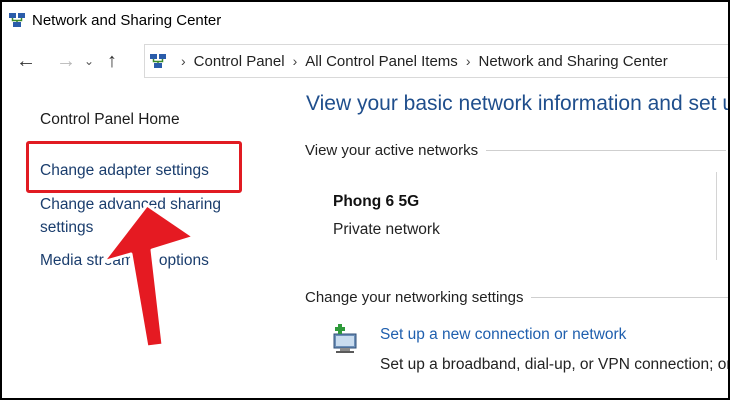  I want to click on recent-locations-button: ⌄, so click(89, 61).